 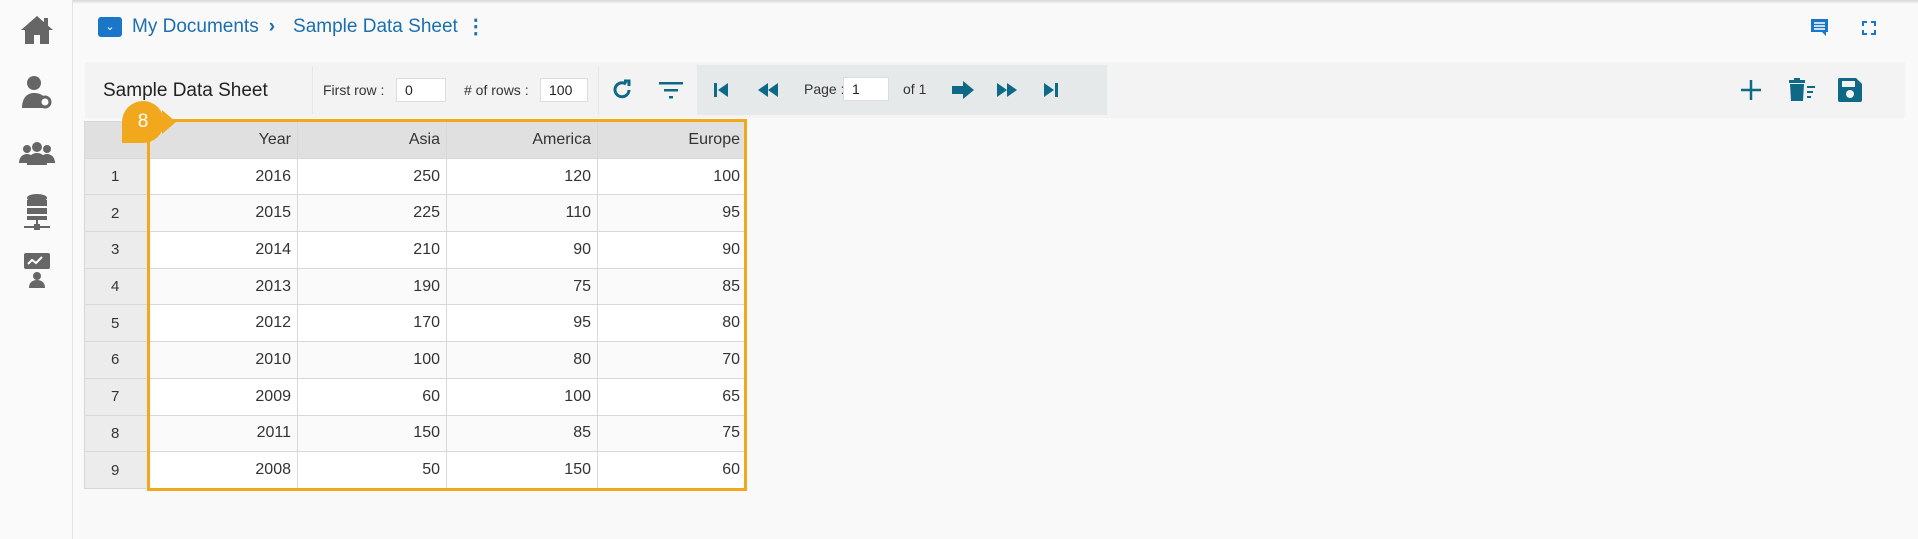 I want to click on chevron-right-icon: ›, so click(x=272, y=26).